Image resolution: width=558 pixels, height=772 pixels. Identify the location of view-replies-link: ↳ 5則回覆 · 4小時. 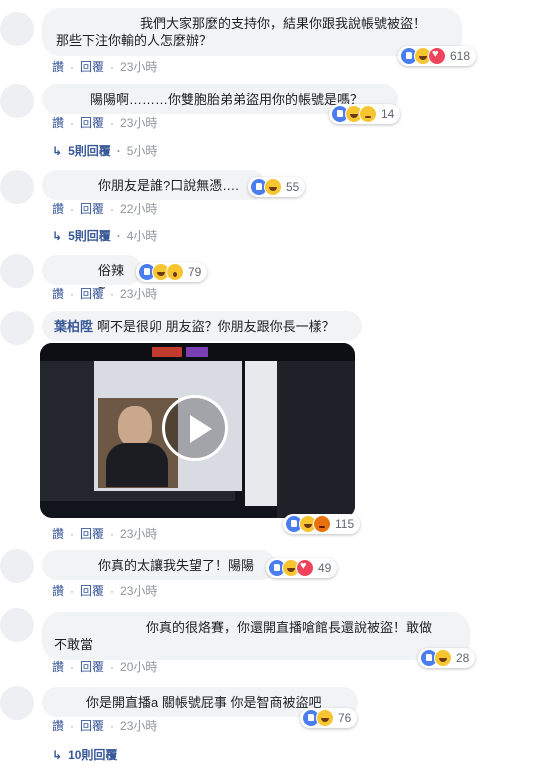
(104, 235).